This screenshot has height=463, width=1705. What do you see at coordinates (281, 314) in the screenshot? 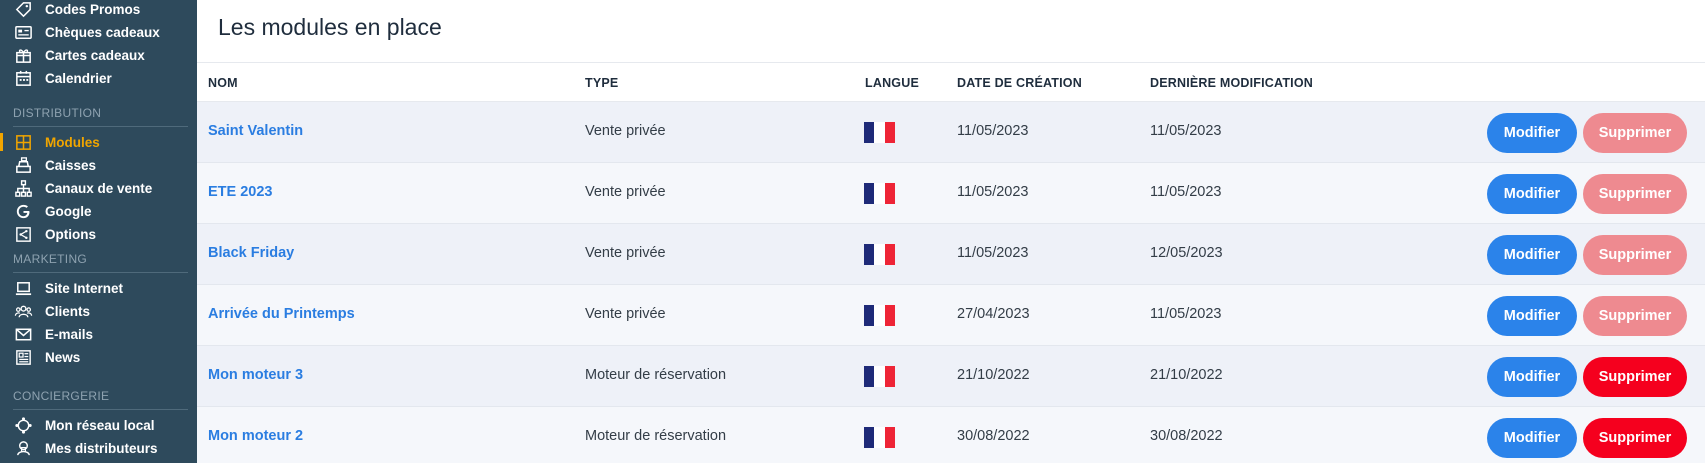
I see `module-name-link: Arrivée du Printemps` at bounding box center [281, 314].